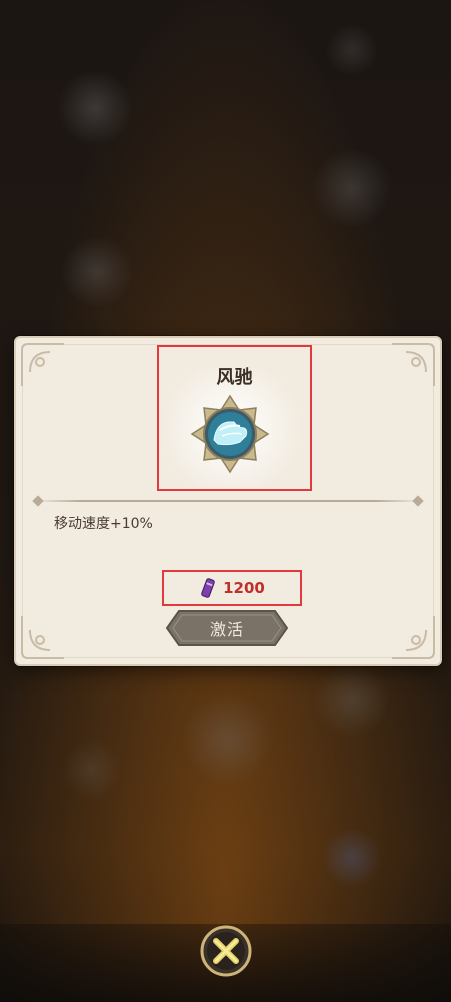 The height and width of the screenshot is (1002, 451). I want to click on skill-description: 移动速度+10%, so click(103, 524).